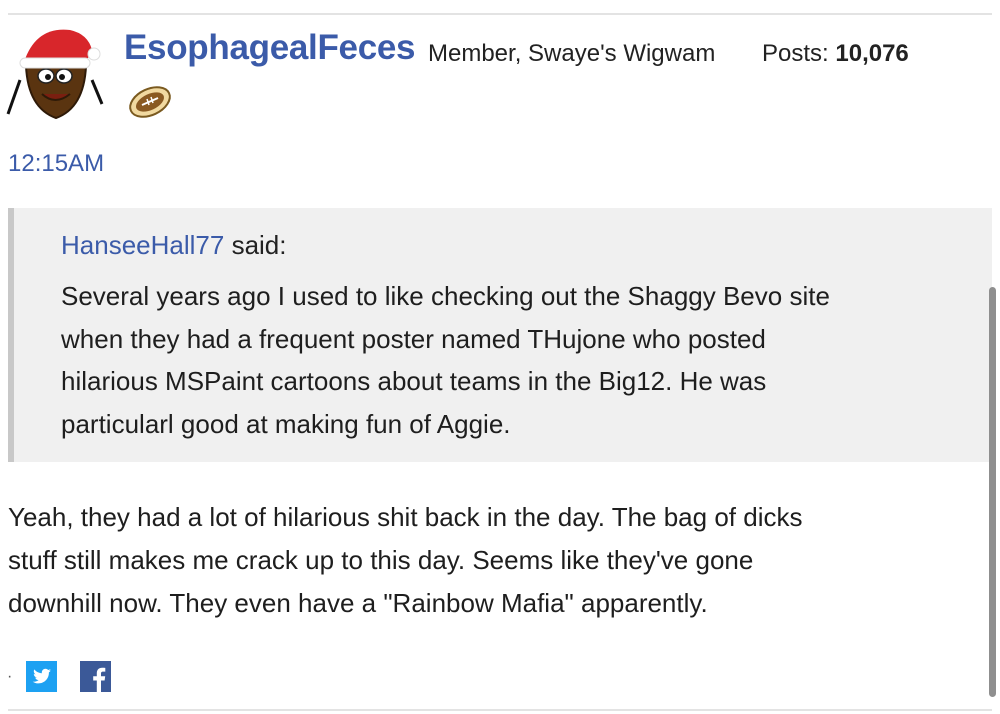 The width and height of the screenshot is (1000, 714). I want to click on bottom-divider, so click(500, 710).